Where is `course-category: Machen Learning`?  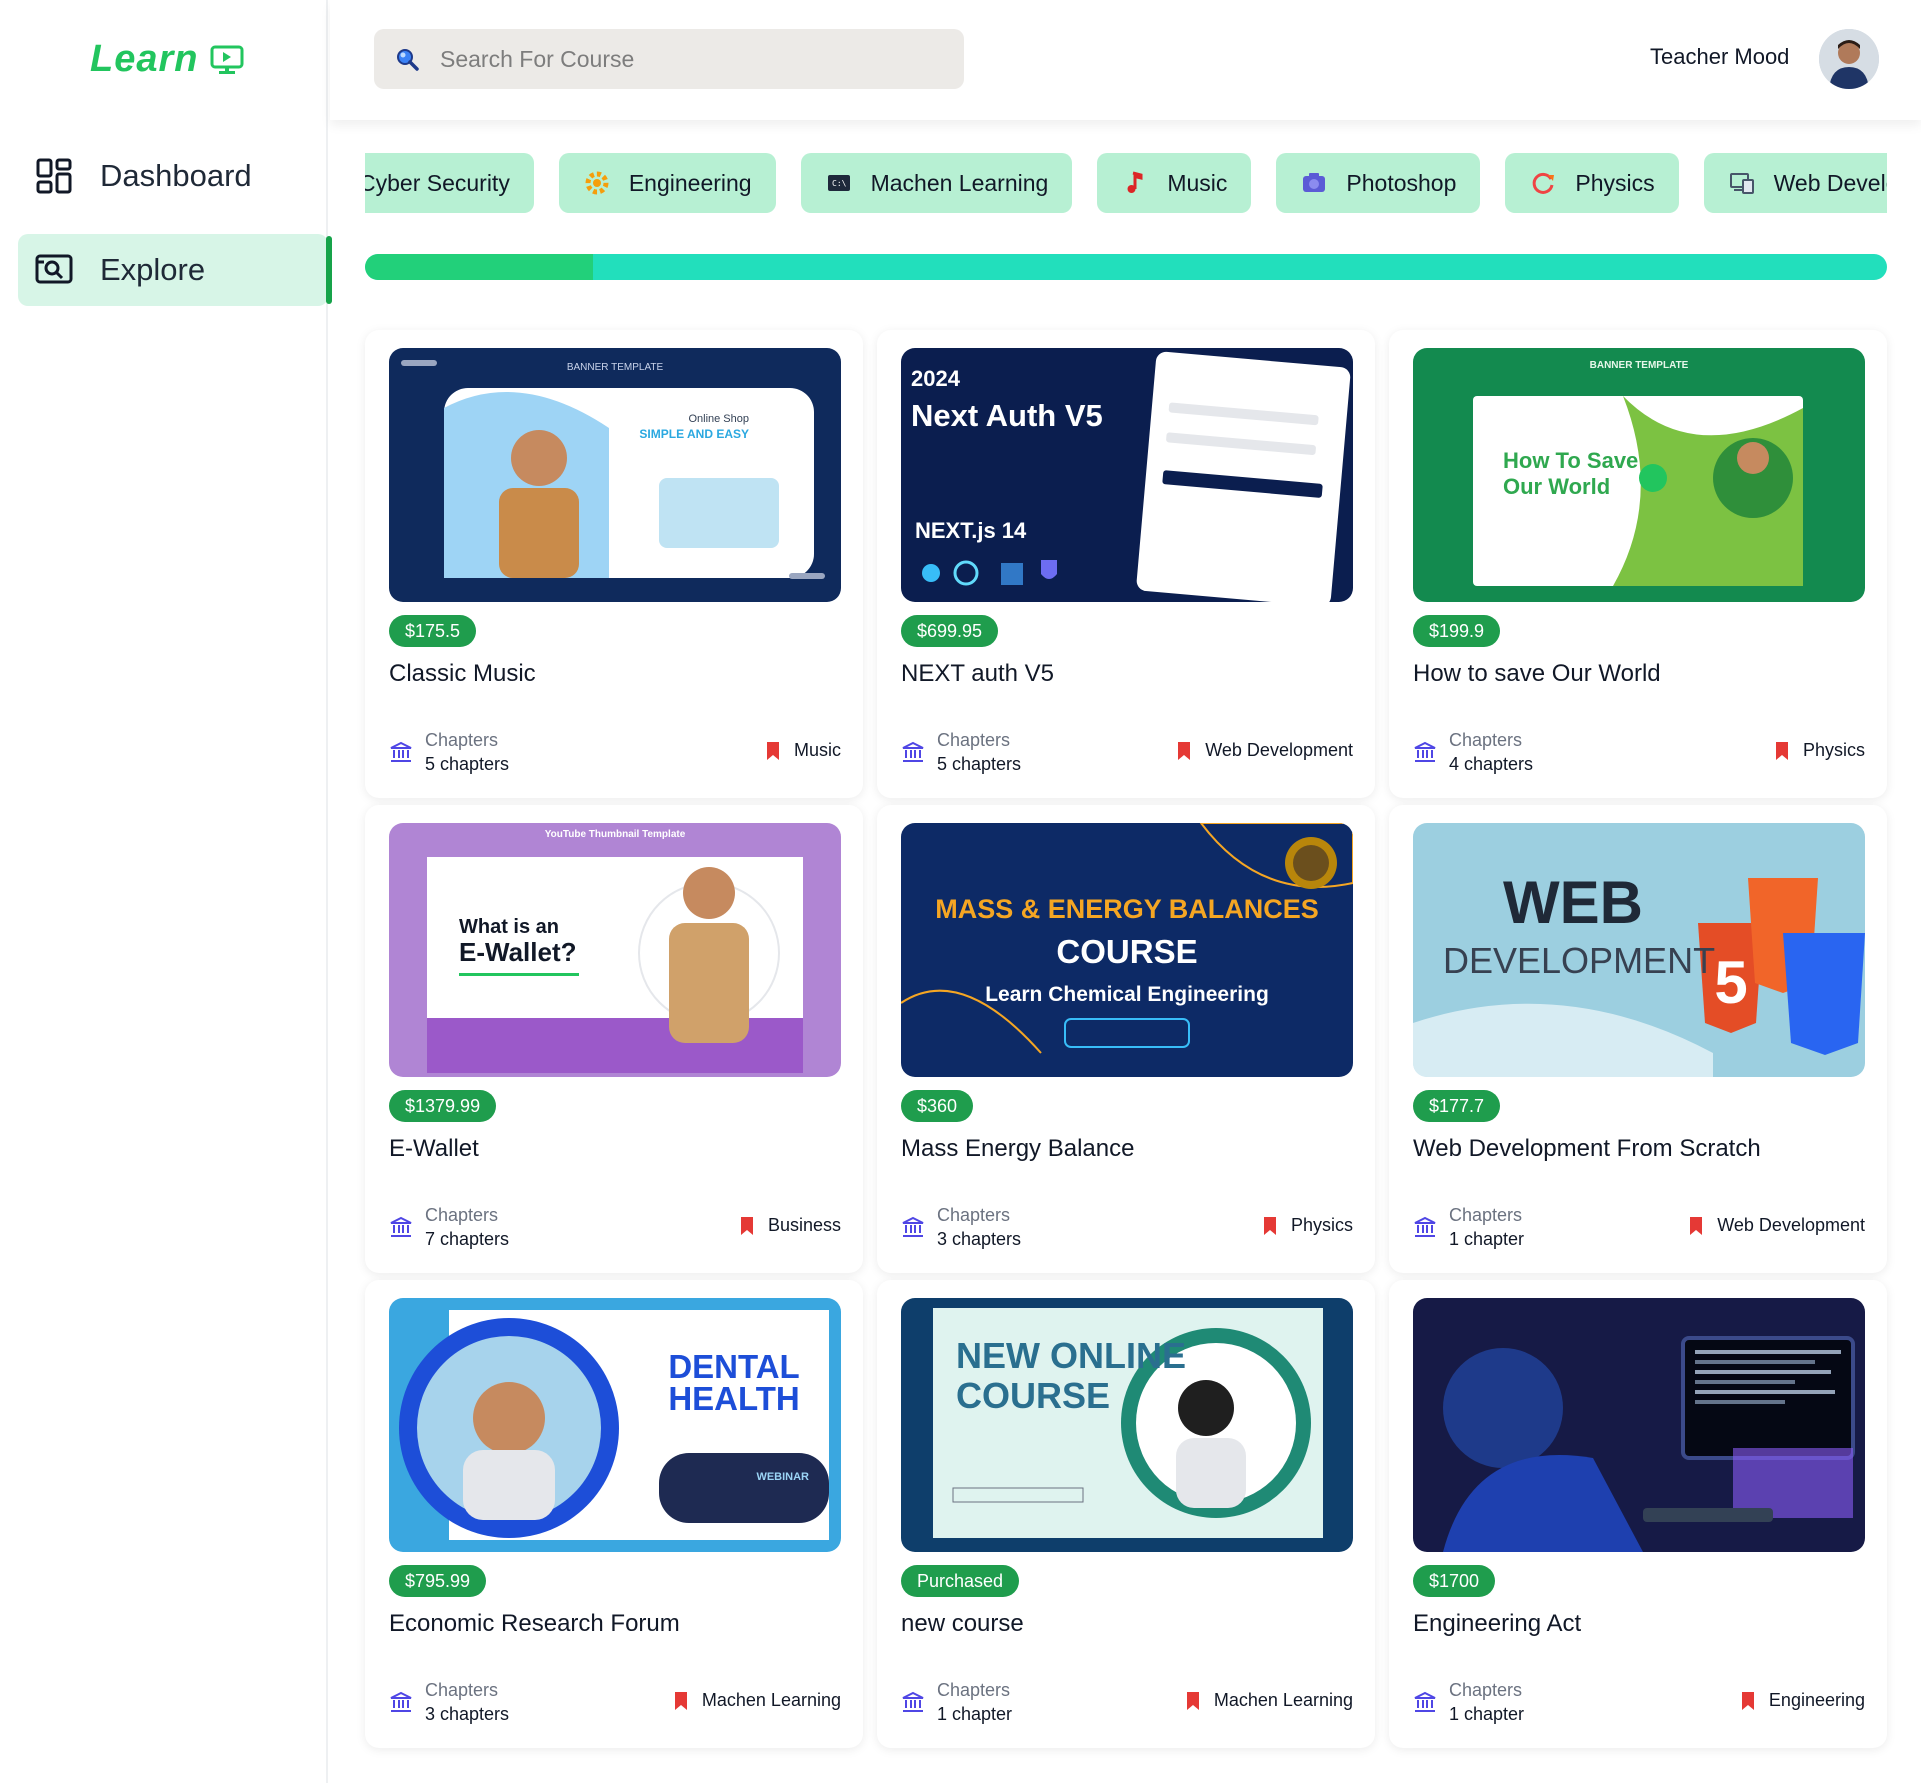 course-category: Machen Learning is located at coordinates (1269, 1700).